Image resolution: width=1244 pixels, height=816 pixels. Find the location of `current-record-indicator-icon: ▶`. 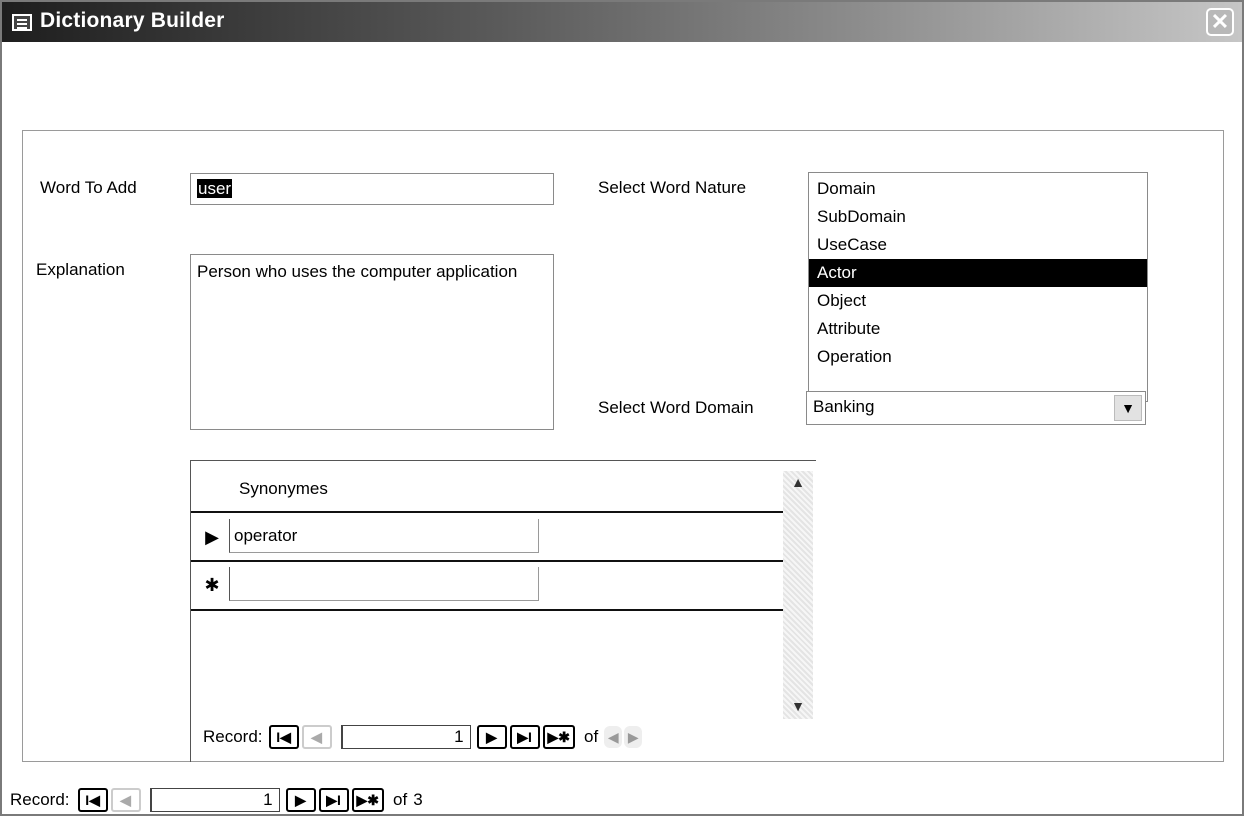

current-record-indicator-icon: ▶ is located at coordinates (212, 537).